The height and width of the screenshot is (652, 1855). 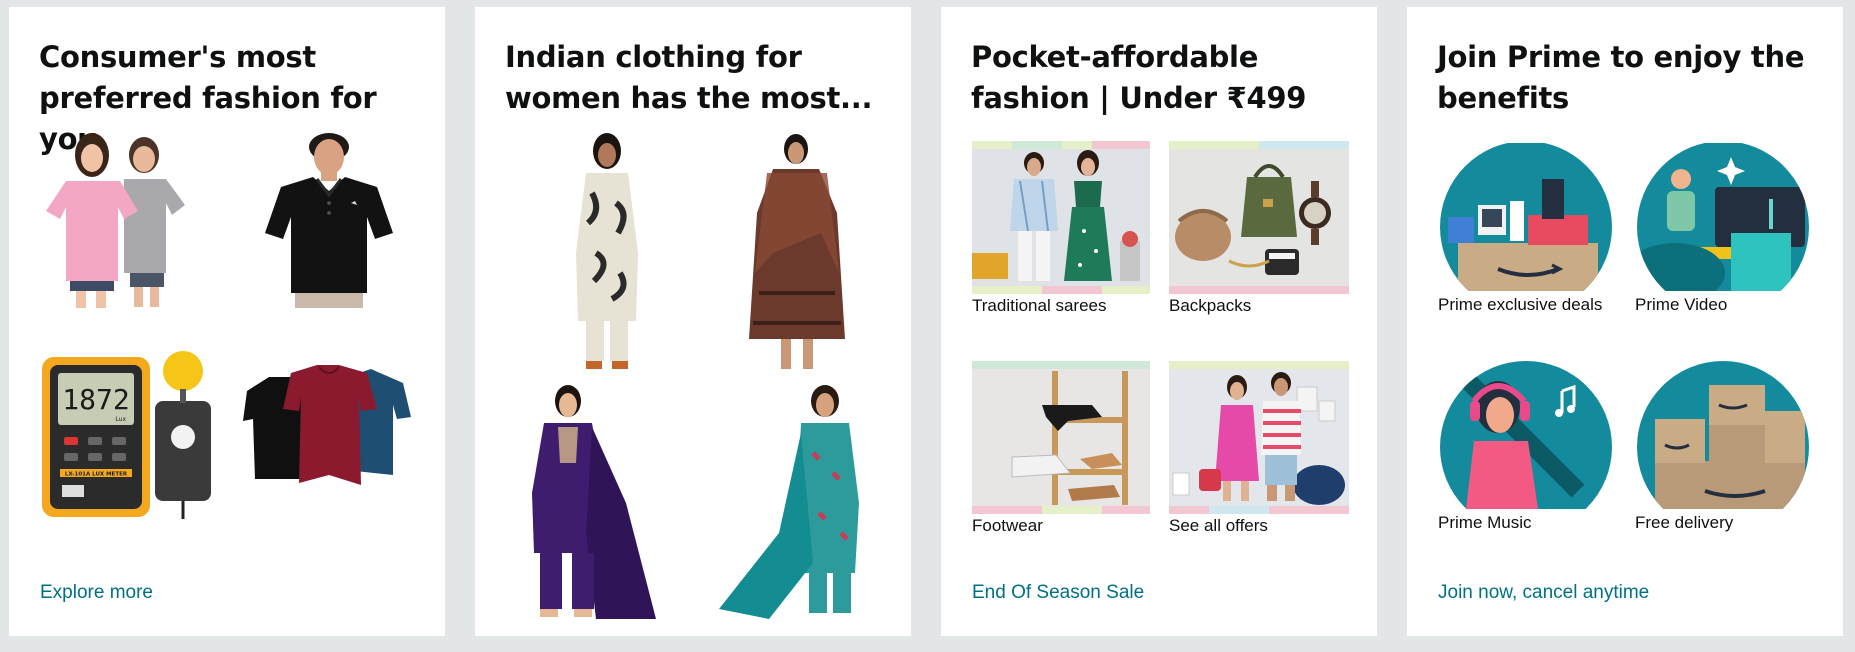 What do you see at coordinates (1139, 77) in the screenshot?
I see `card-title: Pocket-affordable fashion | Under ₹499` at bounding box center [1139, 77].